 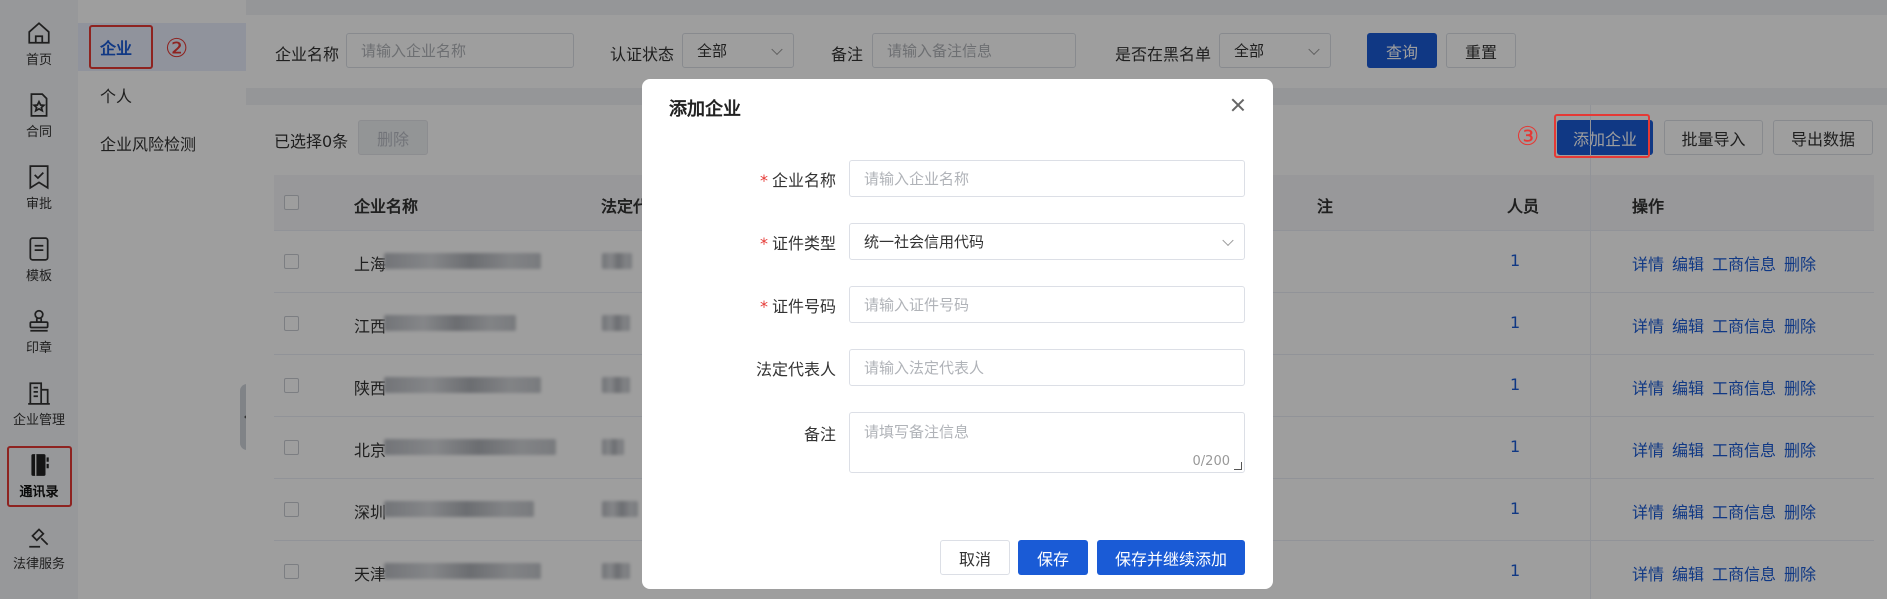 What do you see at coordinates (1047, 241) in the screenshot?
I see `cert-type-select: 统一社会信用代码` at bounding box center [1047, 241].